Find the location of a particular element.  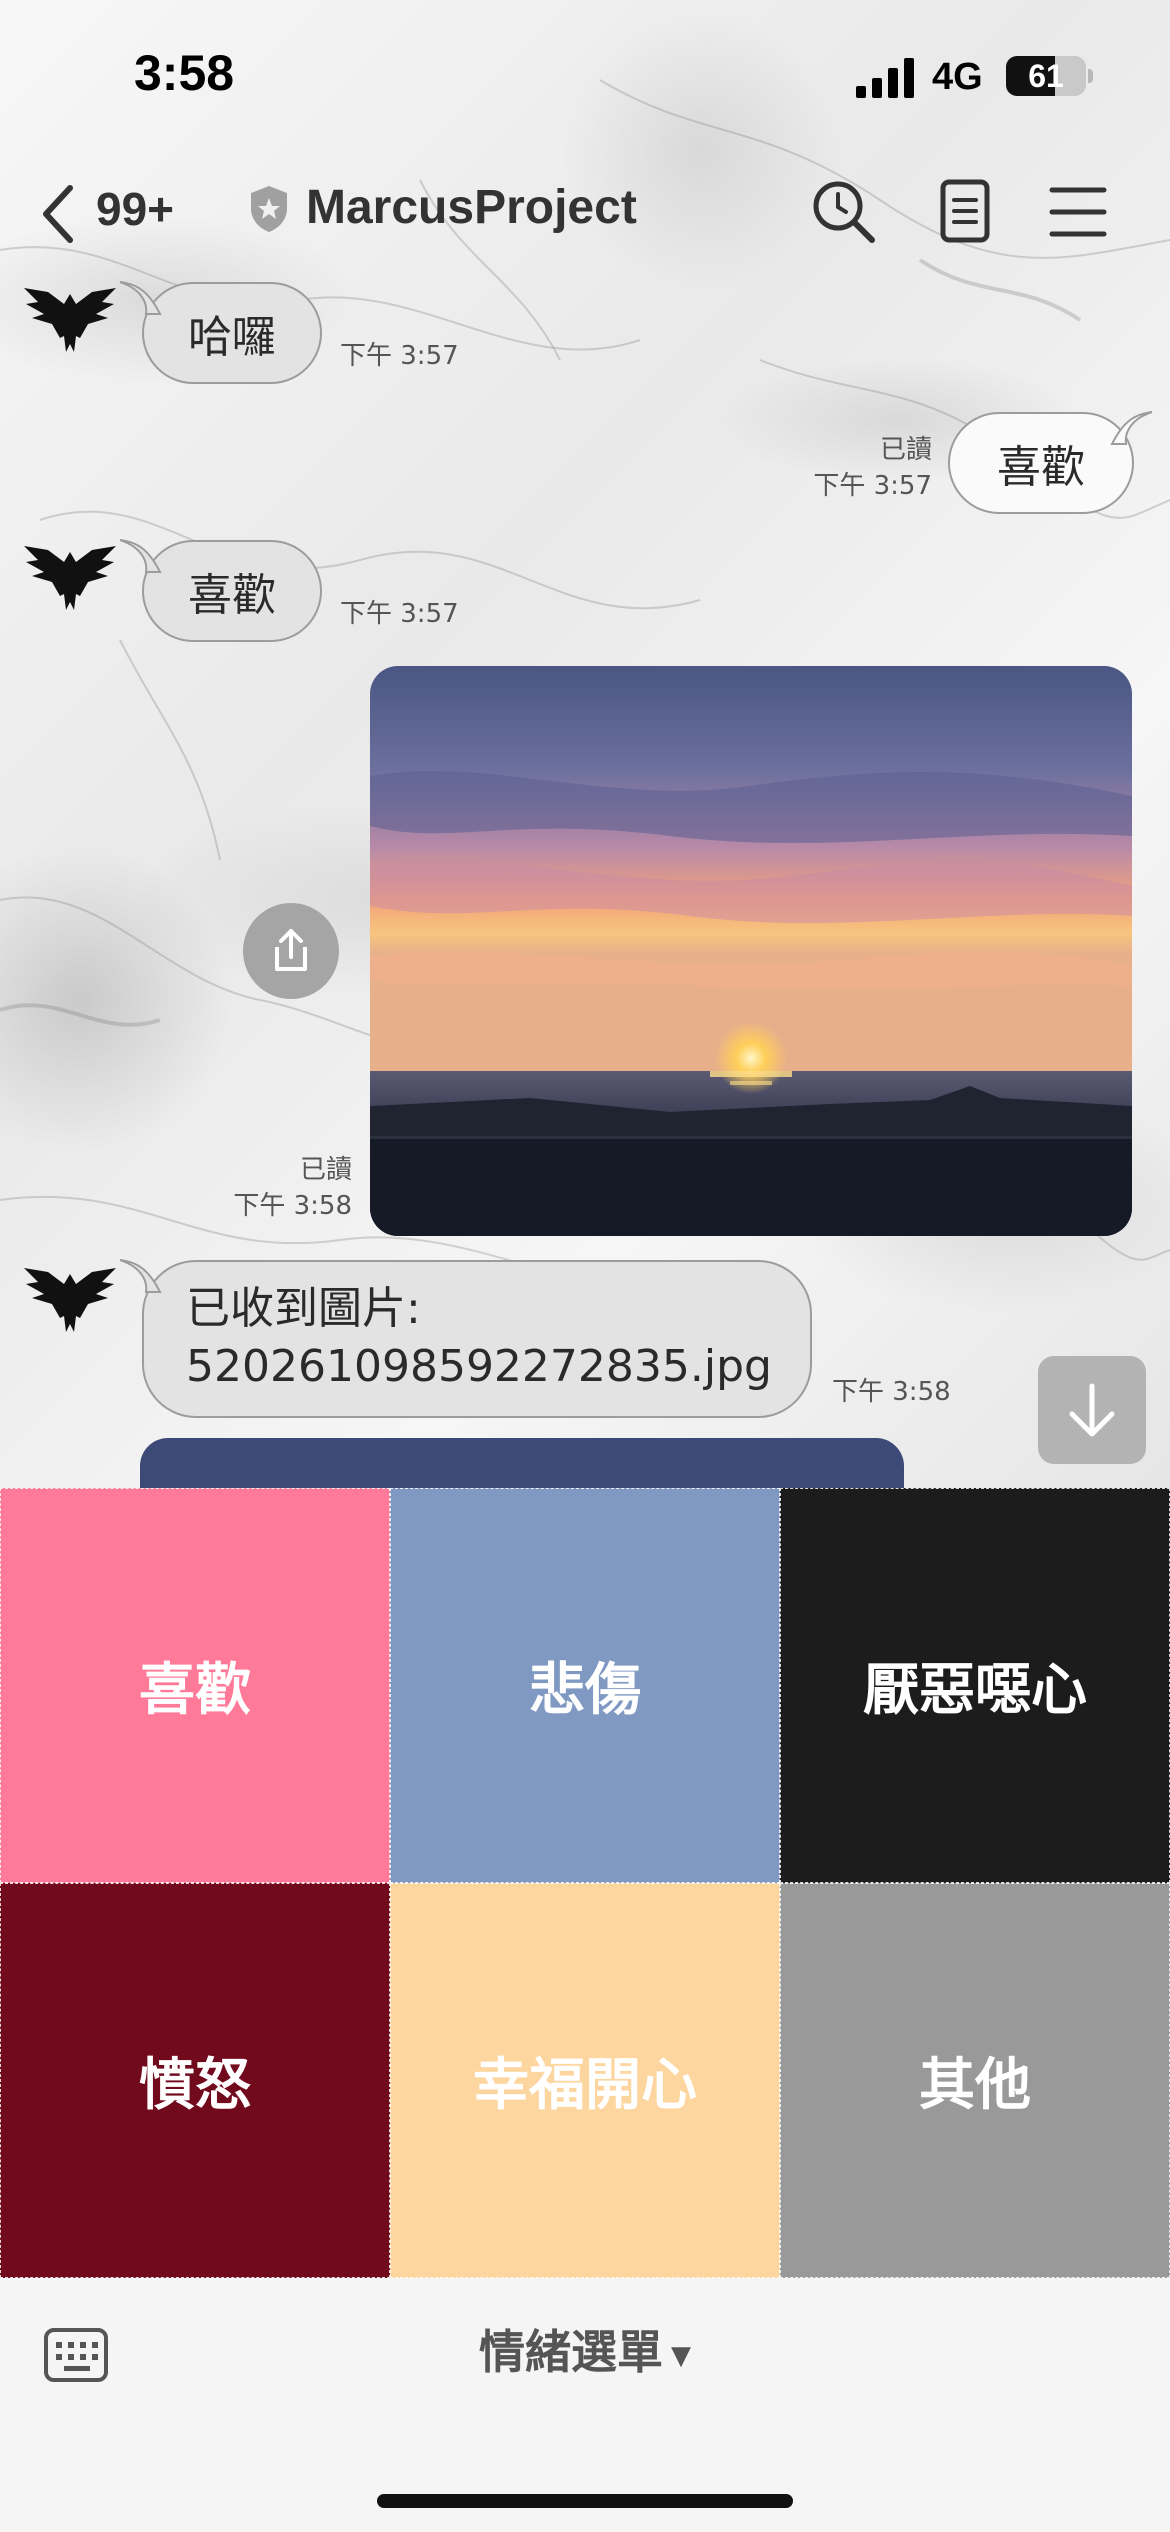

message-meta: 已讀 下午 3:57 is located at coordinates (846, 468).